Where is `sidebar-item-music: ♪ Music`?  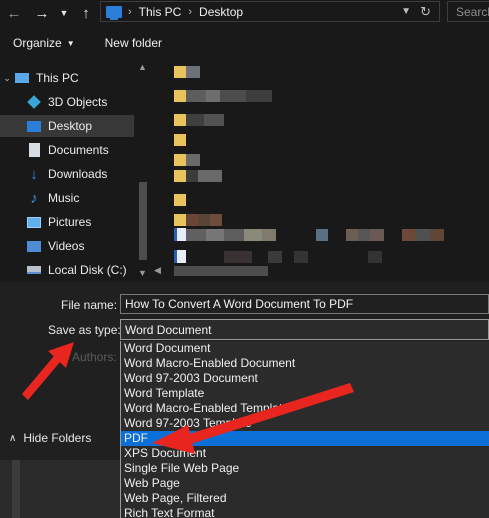 sidebar-item-music: ♪ Music is located at coordinates (67, 198).